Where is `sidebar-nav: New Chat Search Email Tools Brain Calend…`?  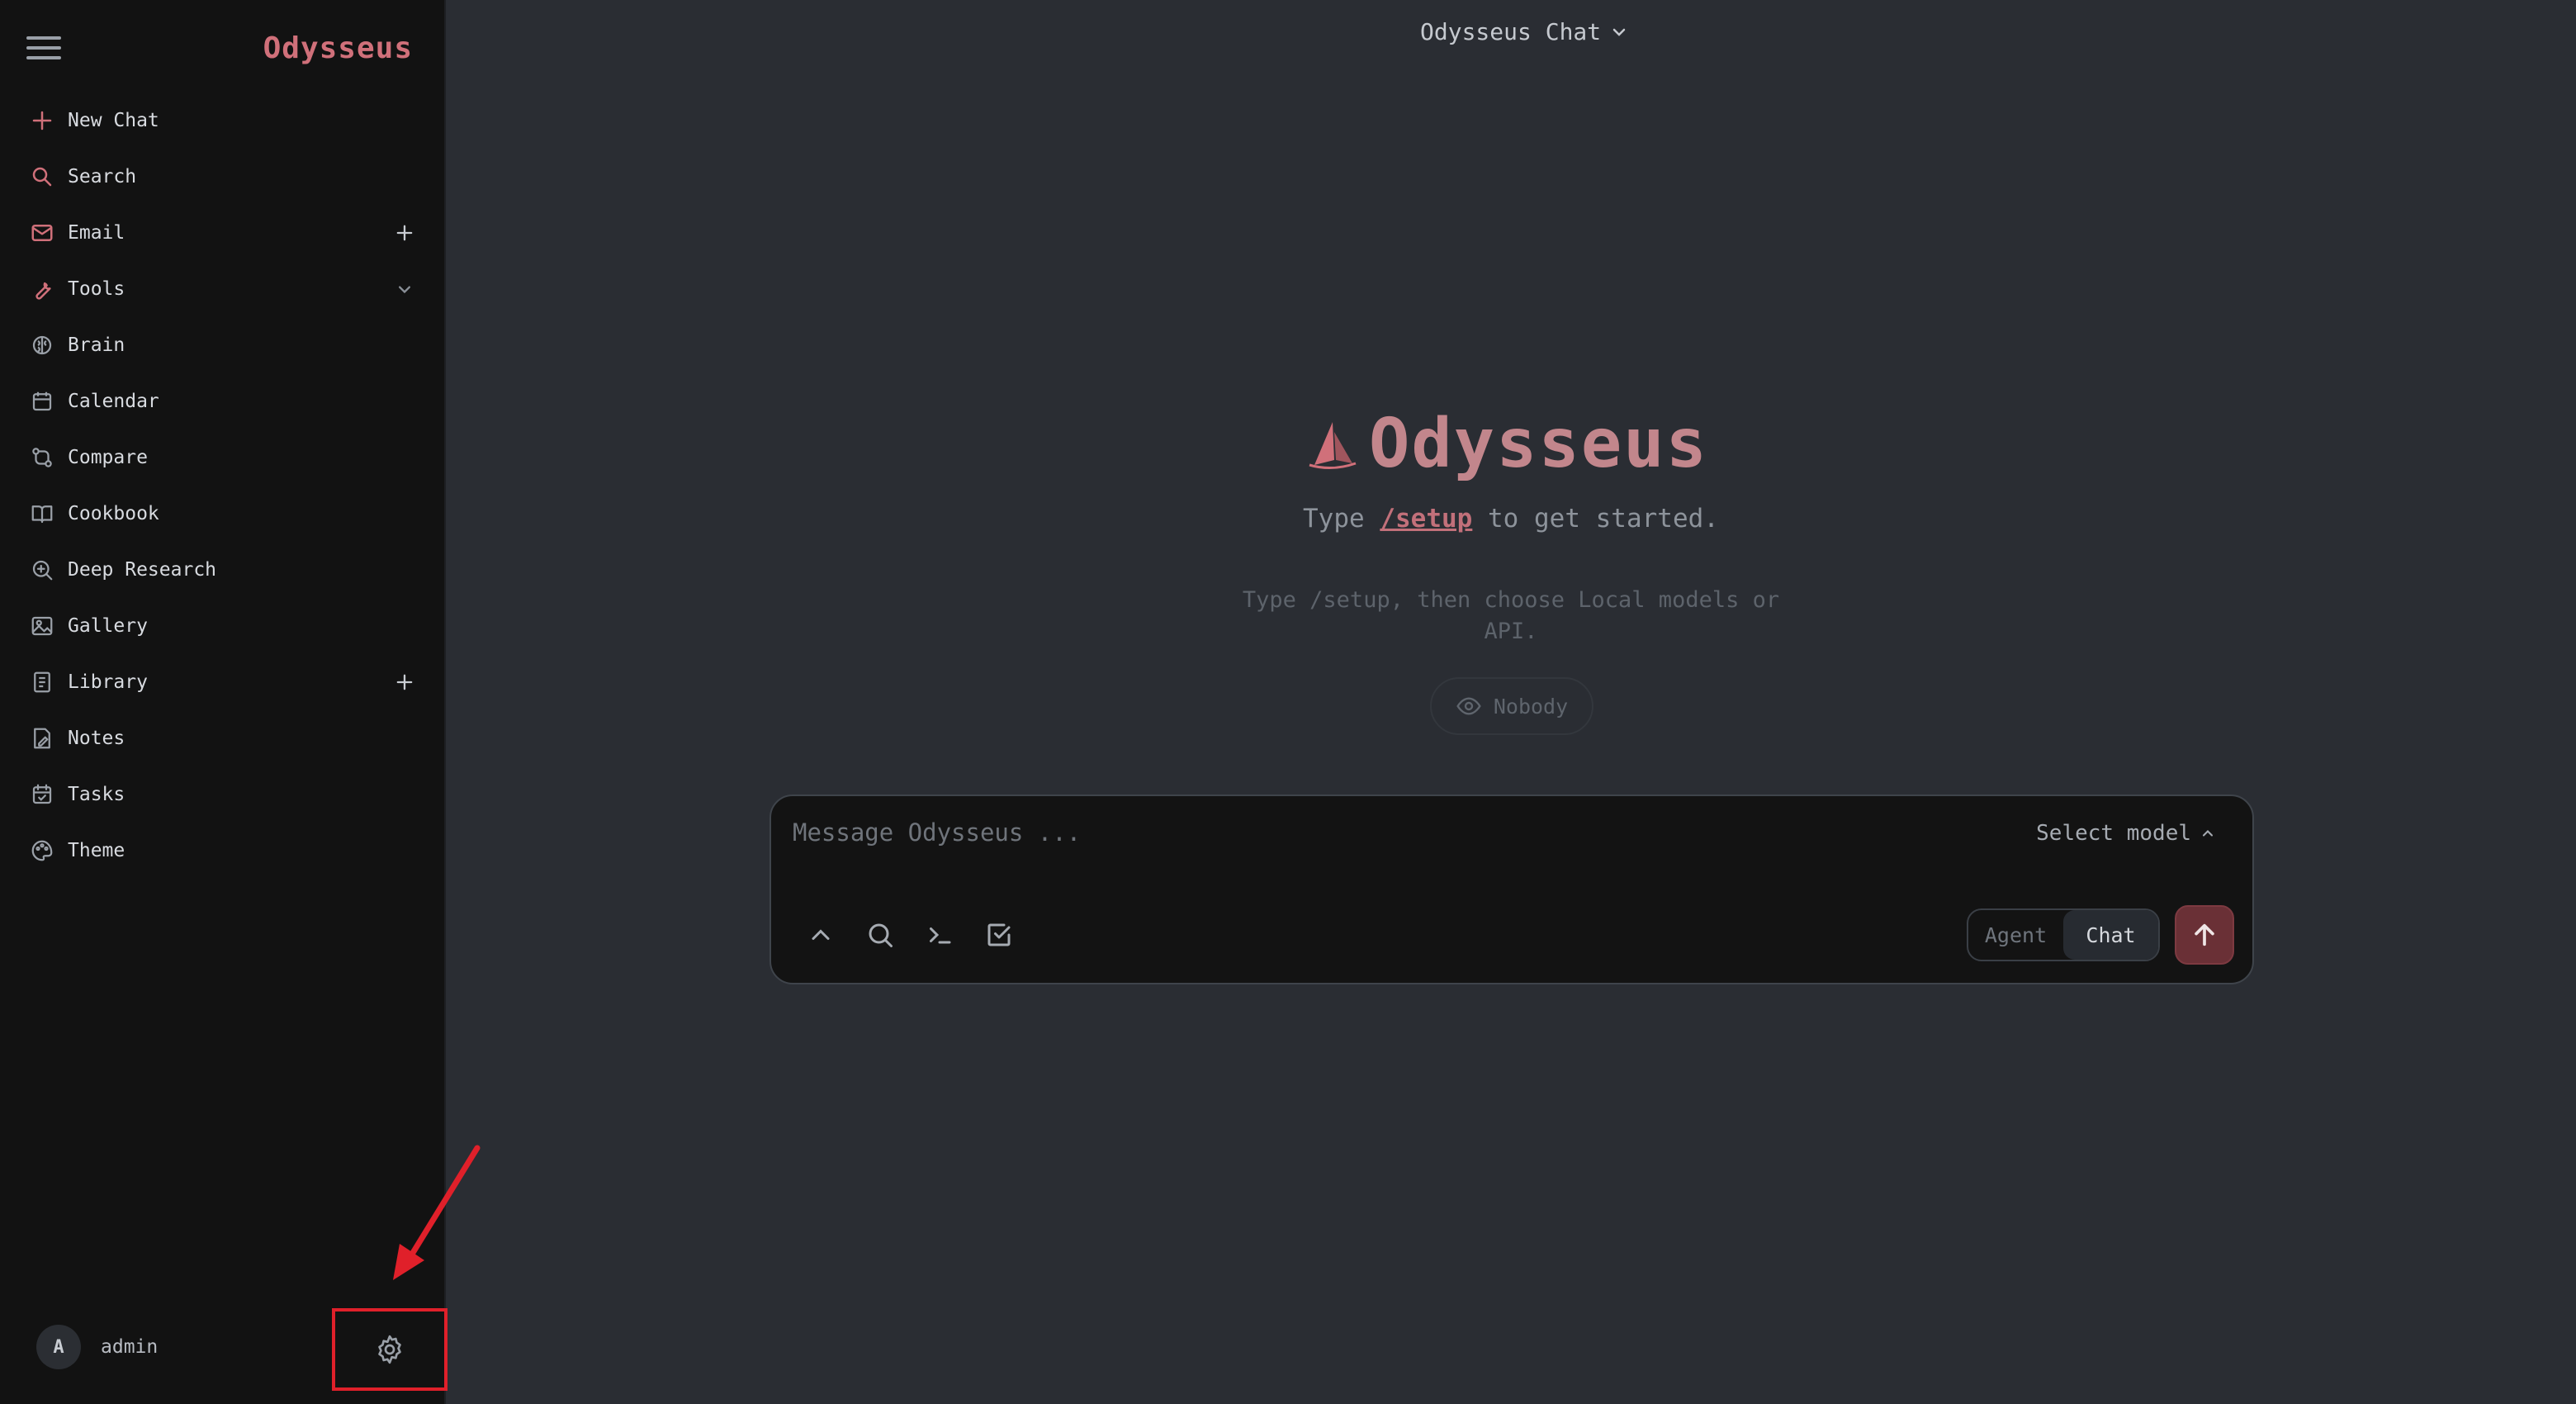 sidebar-nav: New Chat Search Email Tools Brain Calend… is located at coordinates (223, 486).